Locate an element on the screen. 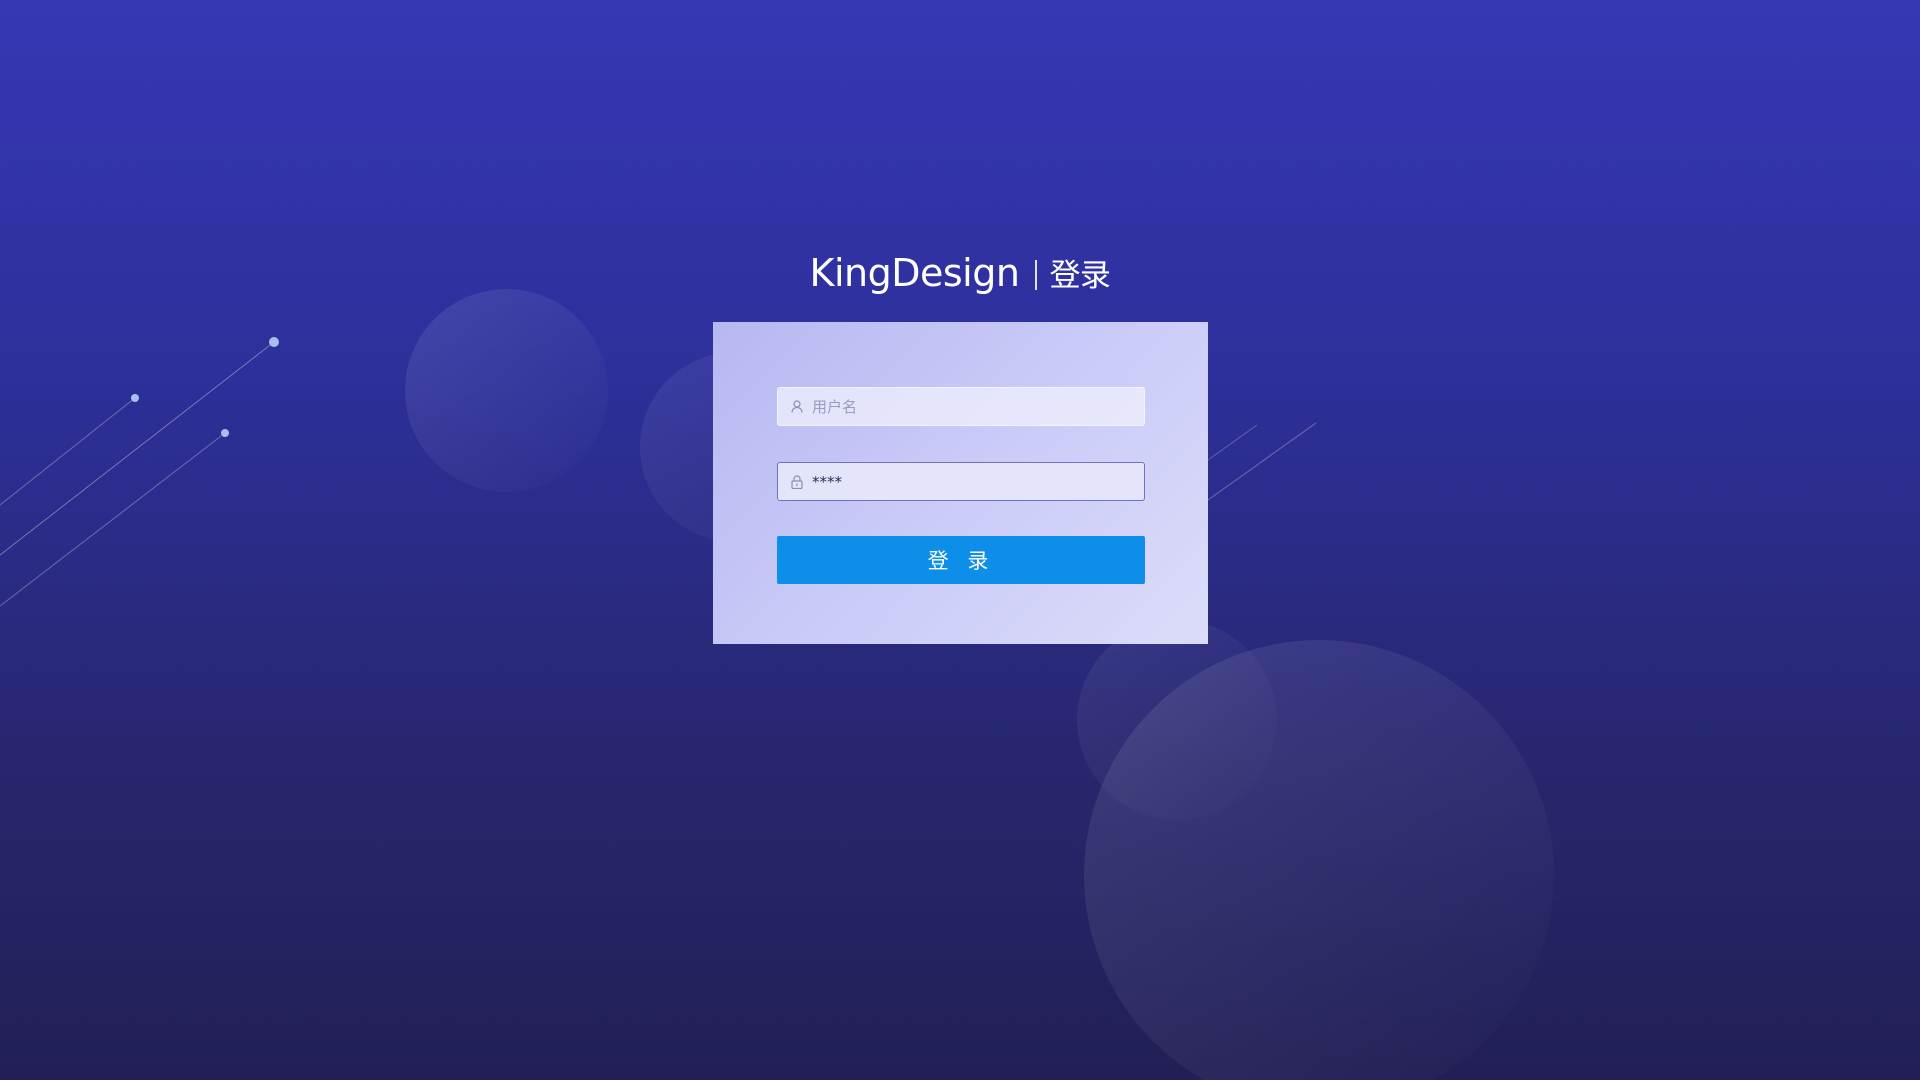 Image resolution: width=1920 pixels, height=1080 pixels. username-field is located at coordinates (961, 406).